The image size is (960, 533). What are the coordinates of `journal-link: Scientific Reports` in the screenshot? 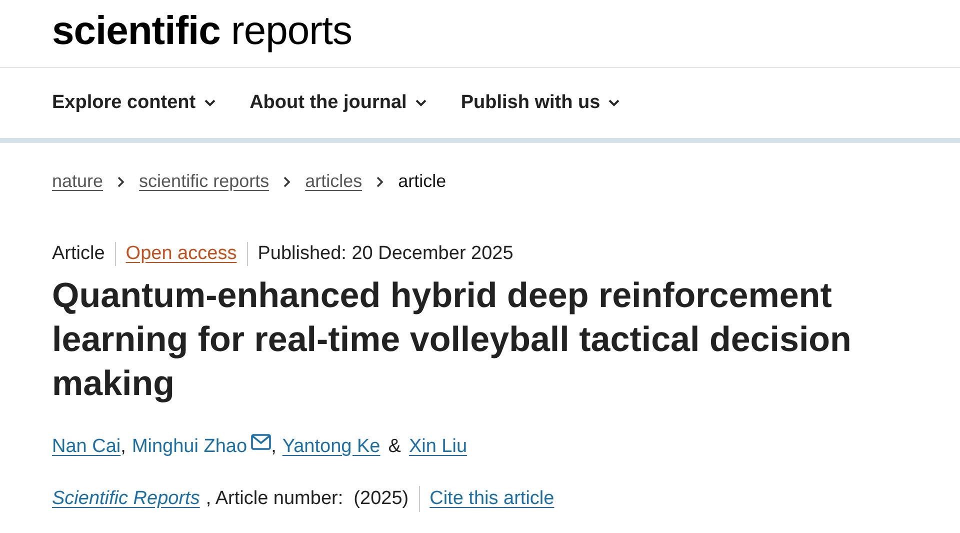 It's located at (126, 499).